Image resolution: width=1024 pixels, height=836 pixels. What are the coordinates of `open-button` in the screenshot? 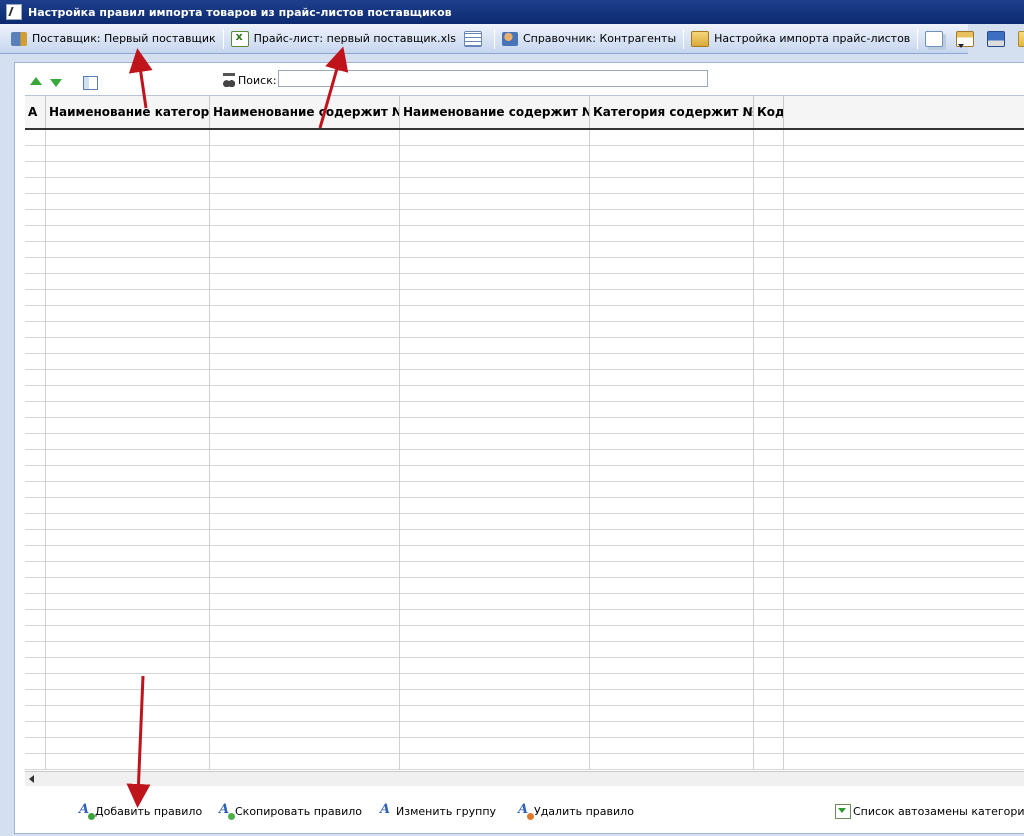 It's located at (1019, 39).